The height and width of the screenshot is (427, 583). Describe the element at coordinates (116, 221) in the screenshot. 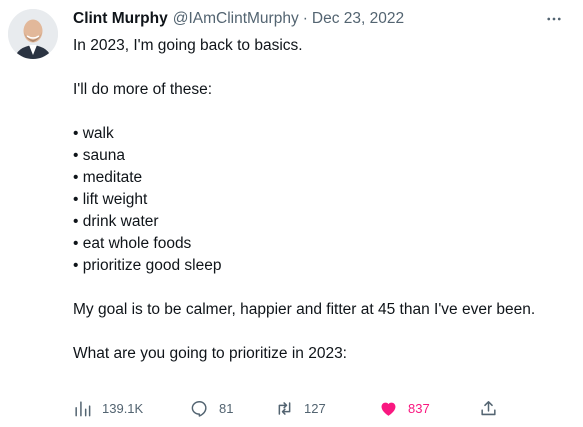

I see `list-item: • drink water` at that location.